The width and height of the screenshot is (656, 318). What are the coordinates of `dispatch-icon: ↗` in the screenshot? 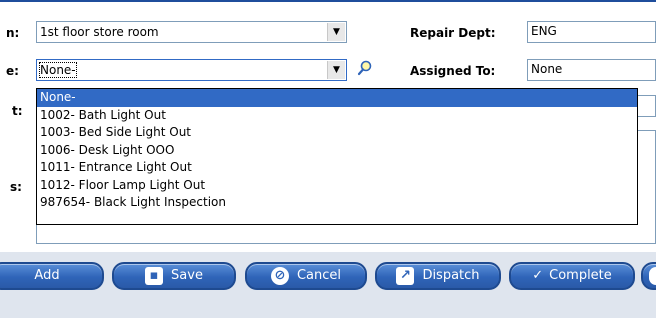 It's located at (405, 275).